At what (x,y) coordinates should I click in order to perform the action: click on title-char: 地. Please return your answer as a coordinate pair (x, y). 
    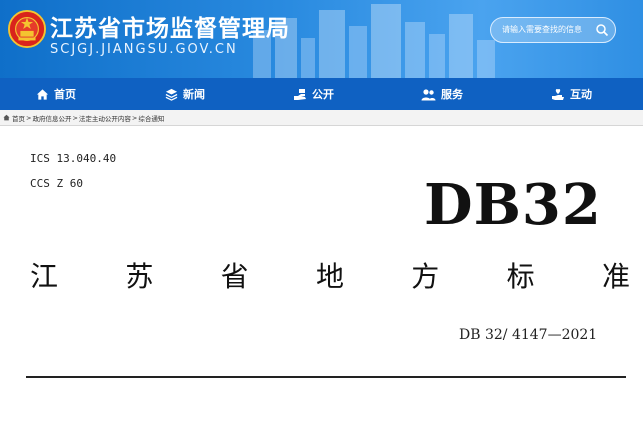
    Looking at the image, I should click on (329, 276).